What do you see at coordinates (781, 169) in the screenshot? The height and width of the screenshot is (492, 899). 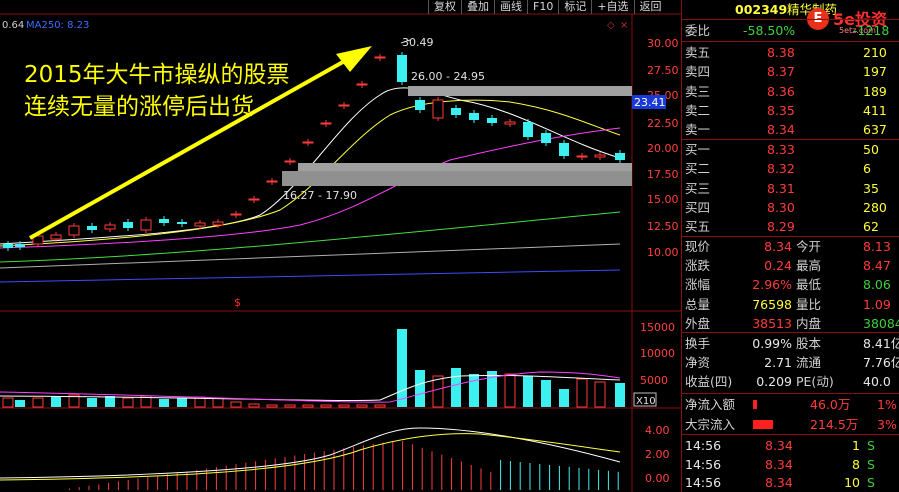 I see `order-price: 8.32` at bounding box center [781, 169].